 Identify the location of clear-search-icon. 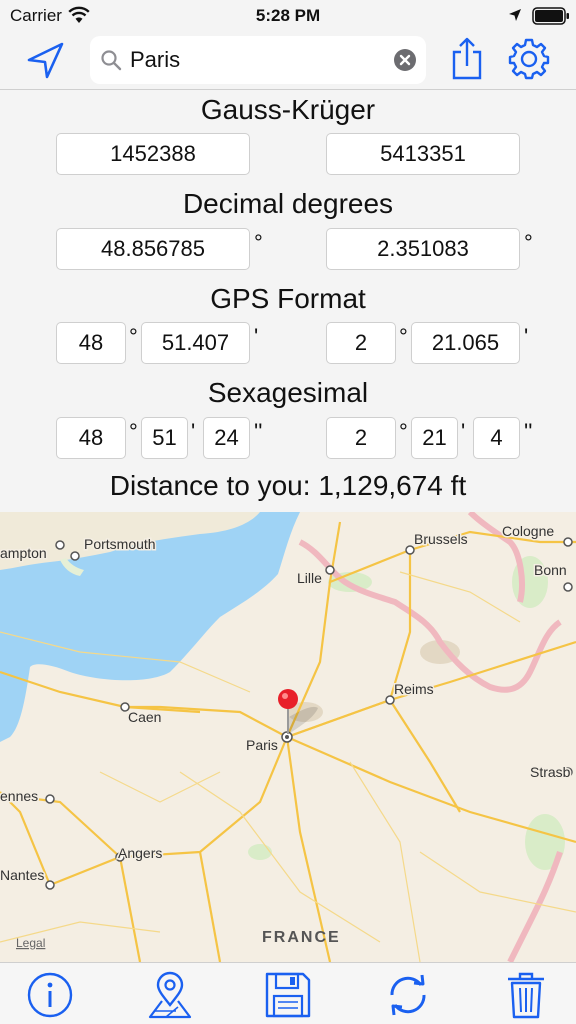
(405, 60).